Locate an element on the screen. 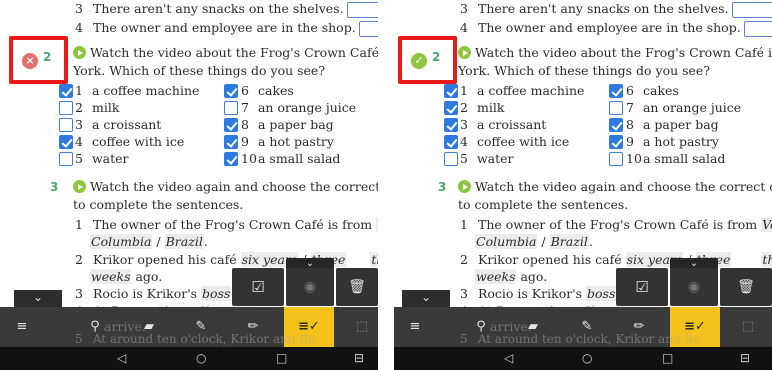 The height and width of the screenshot is (370, 772). option-label: 10 a small salad is located at coordinates (291, 158).